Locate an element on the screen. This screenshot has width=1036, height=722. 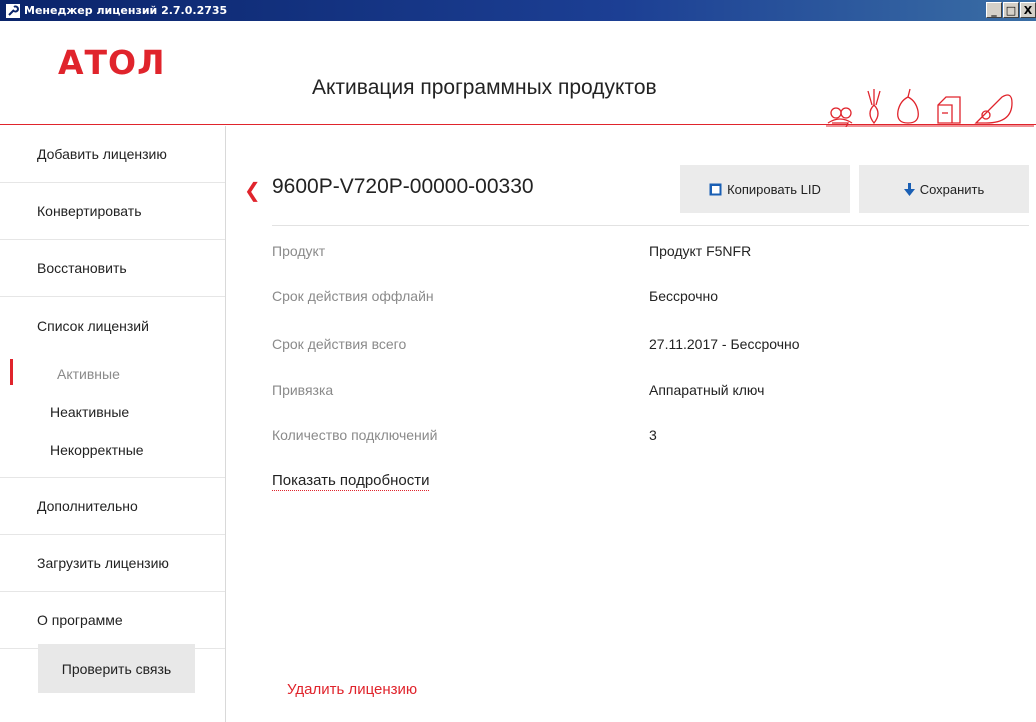
property-label: Количество подключений is located at coordinates (355, 435).